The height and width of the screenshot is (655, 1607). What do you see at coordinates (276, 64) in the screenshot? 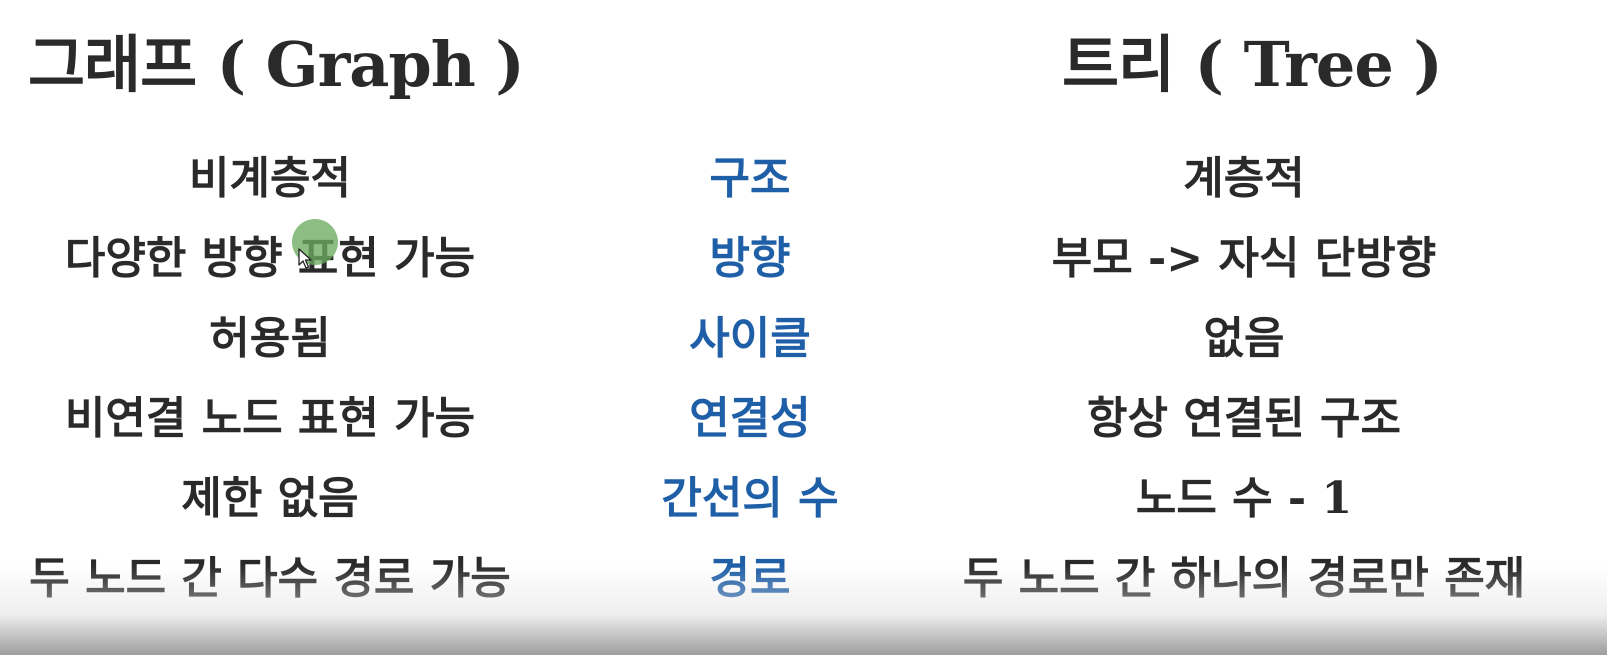
I see `graph-heading: 그래프 ( Graph )` at bounding box center [276, 64].